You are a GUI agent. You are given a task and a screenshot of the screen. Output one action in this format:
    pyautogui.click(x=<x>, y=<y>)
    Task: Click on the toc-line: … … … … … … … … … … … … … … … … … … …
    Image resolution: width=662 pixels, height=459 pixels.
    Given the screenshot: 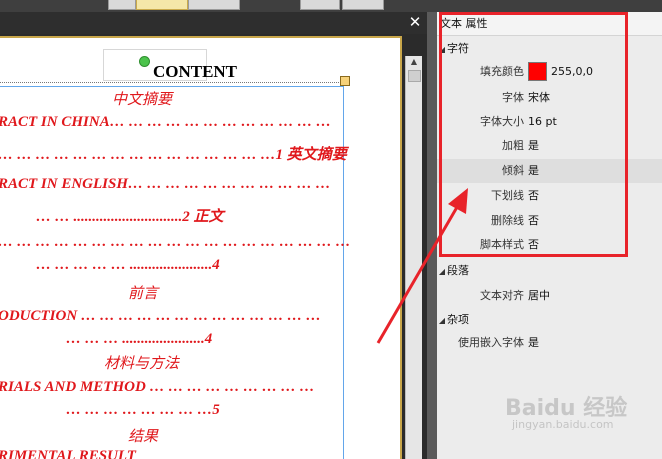 What is the action you would take?
    pyautogui.click(x=175, y=242)
    